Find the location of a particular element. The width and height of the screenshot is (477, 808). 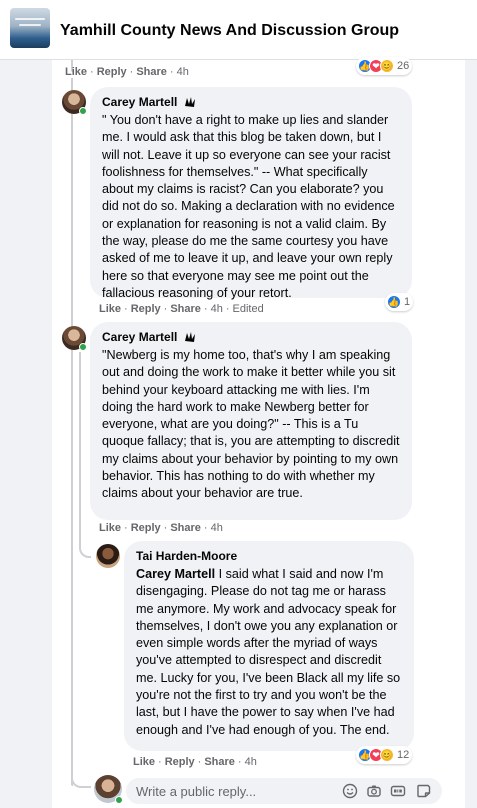

scrollbar-track is located at coordinates (472, 434).